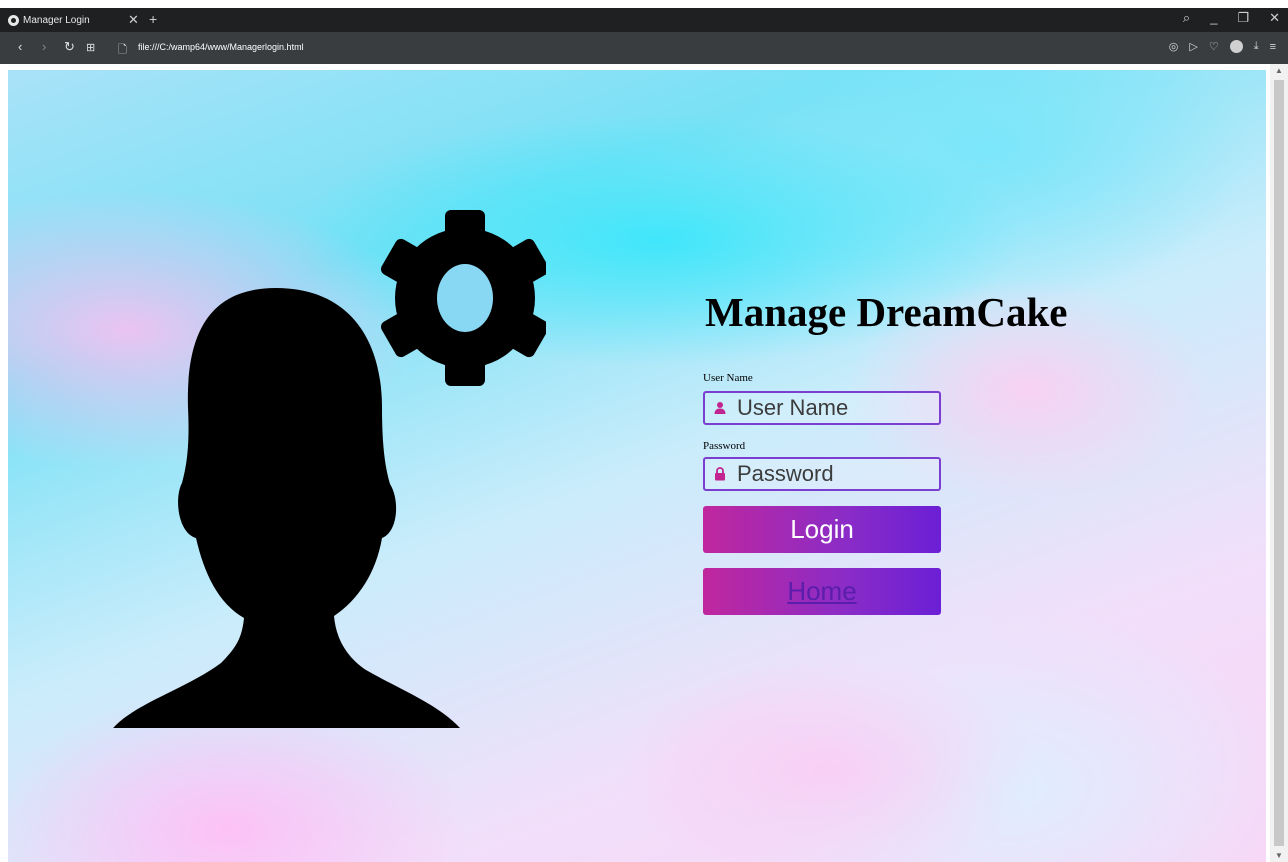 The image size is (1288, 862). I want to click on person-silhouette, so click(286, 508).